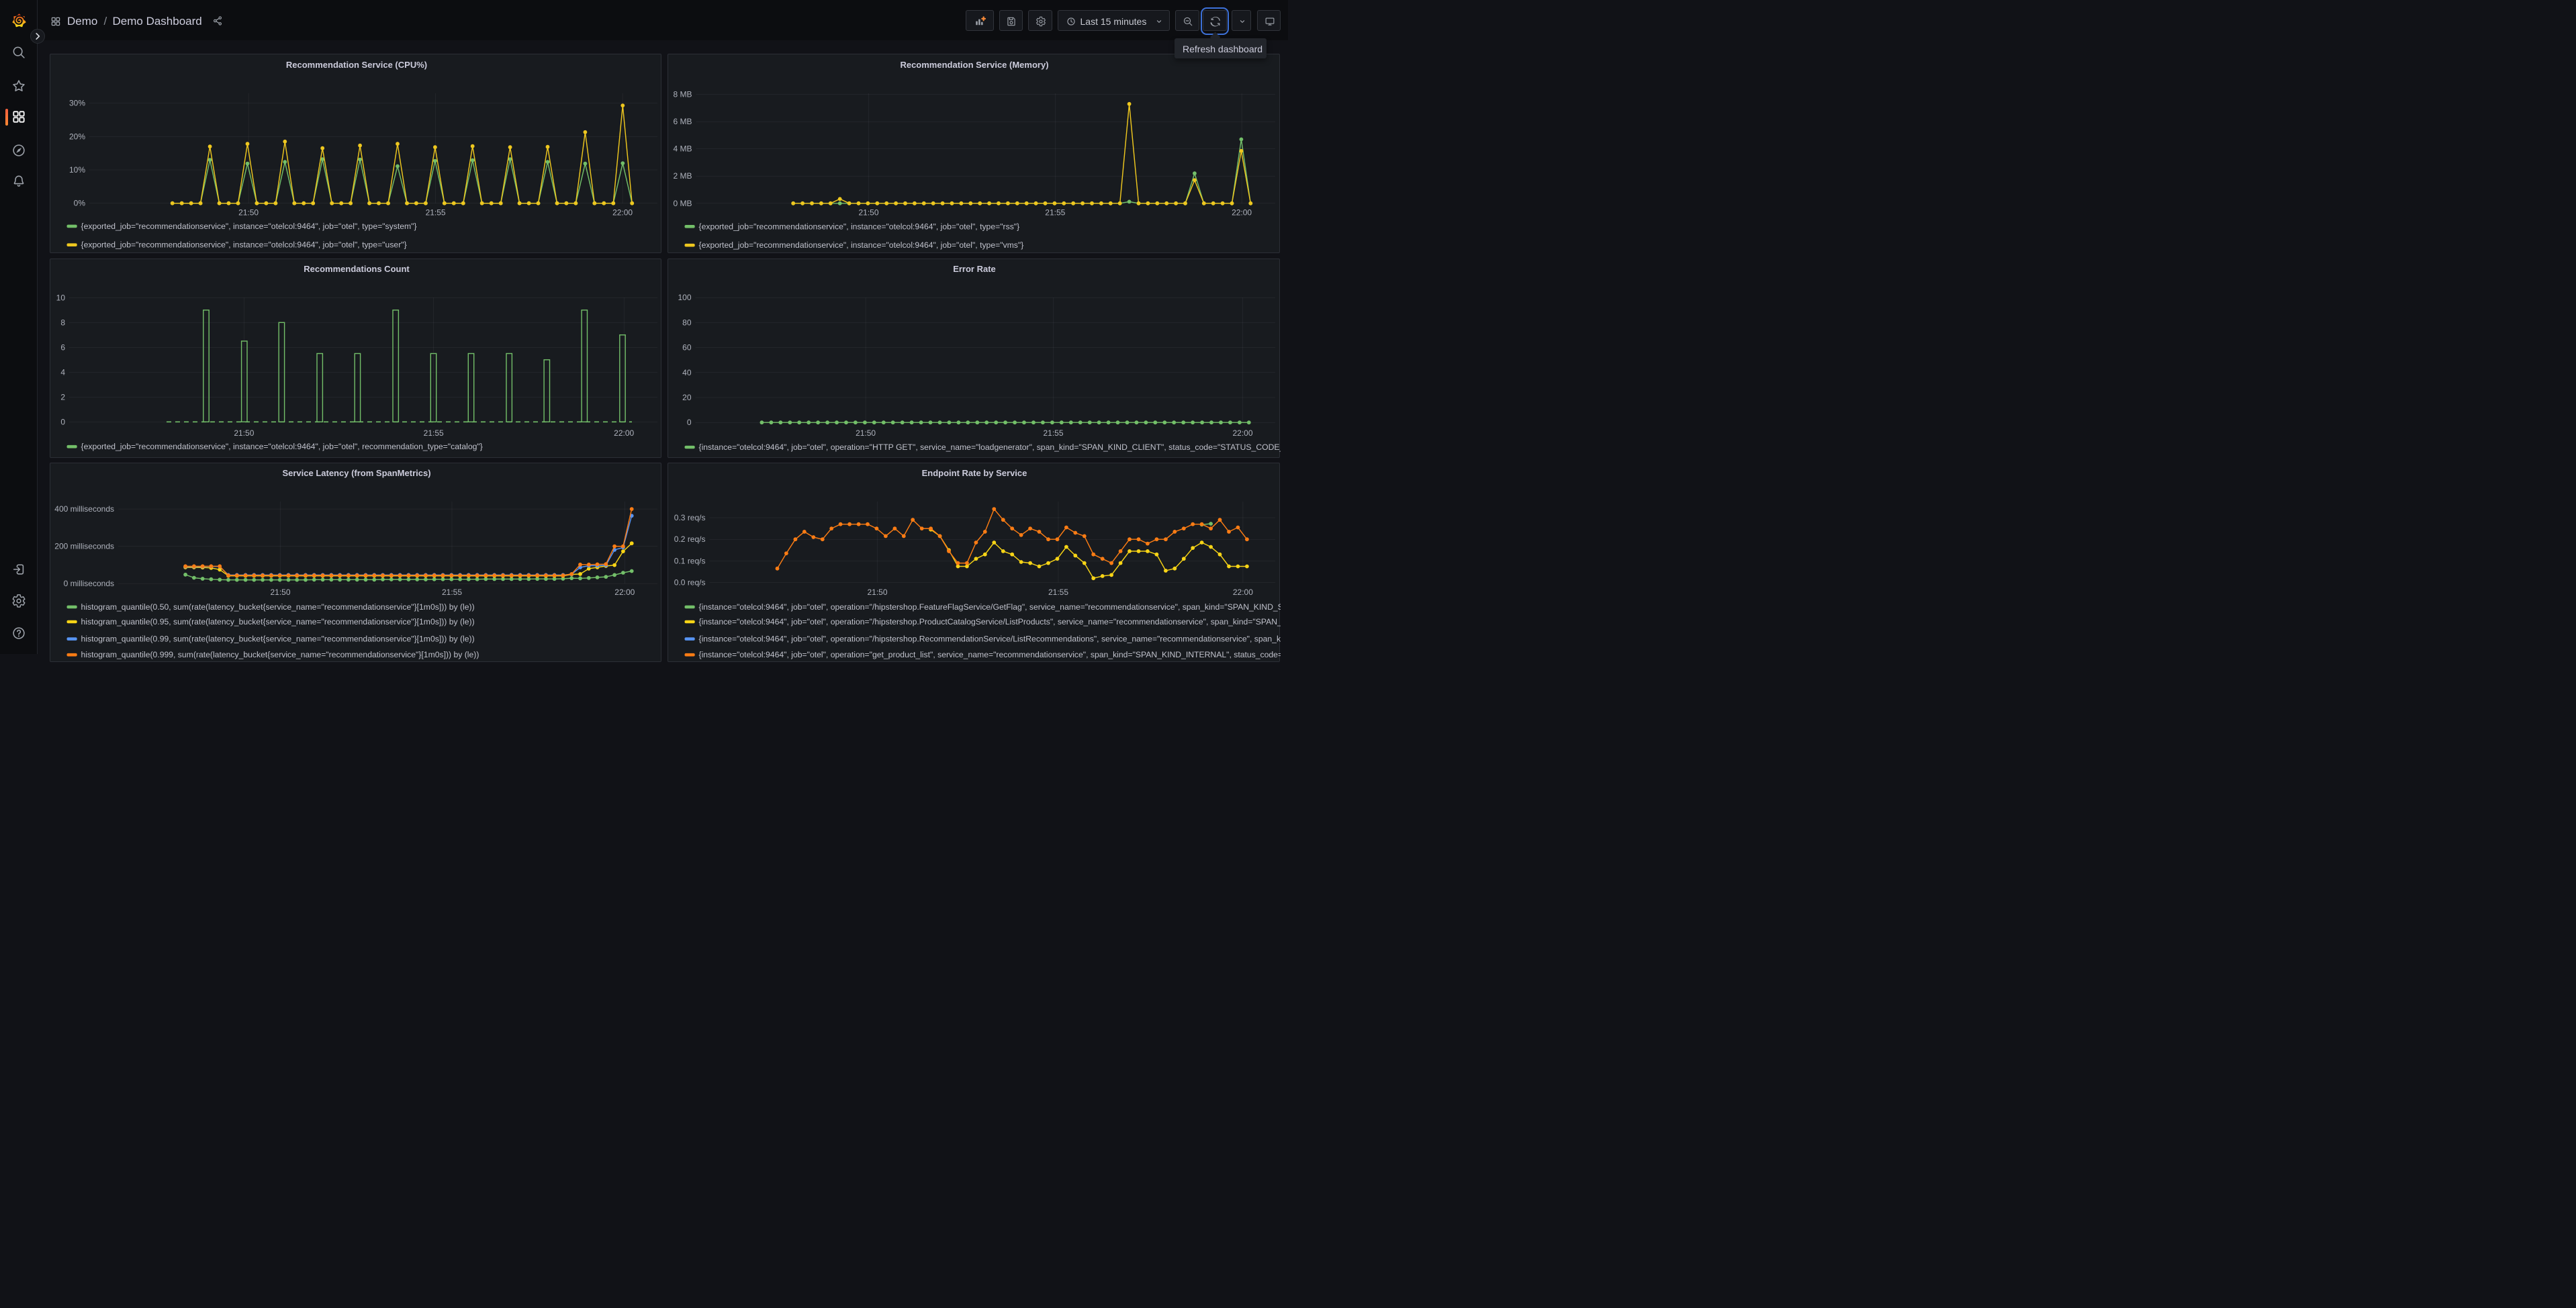  Describe the element at coordinates (77, 103) in the screenshot. I see `svg-text: 30%` at that location.